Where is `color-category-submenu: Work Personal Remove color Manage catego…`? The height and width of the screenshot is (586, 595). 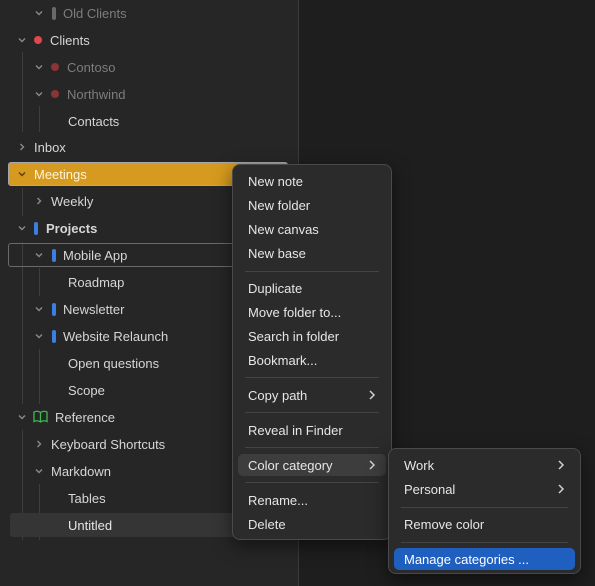
color-category-submenu: Work Personal Remove color Manage catego… is located at coordinates (484, 511).